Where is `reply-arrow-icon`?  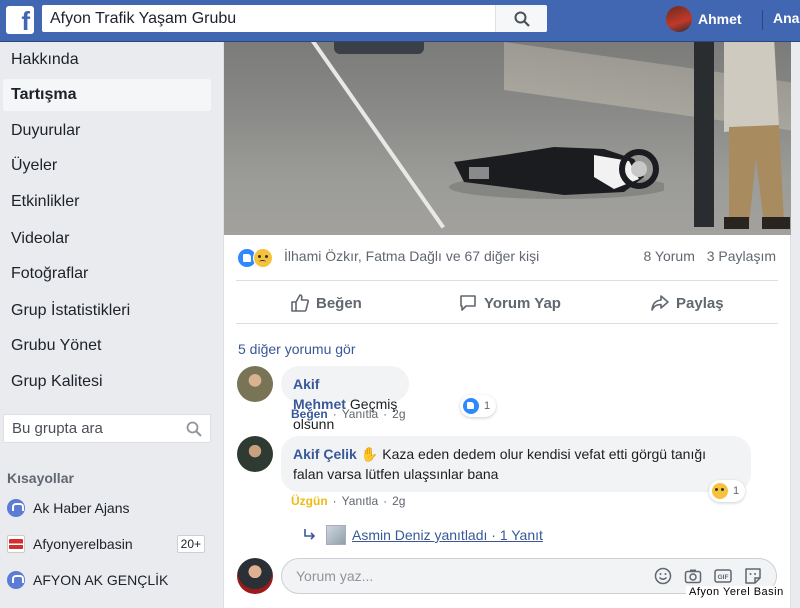 reply-arrow-icon is located at coordinates (310, 534).